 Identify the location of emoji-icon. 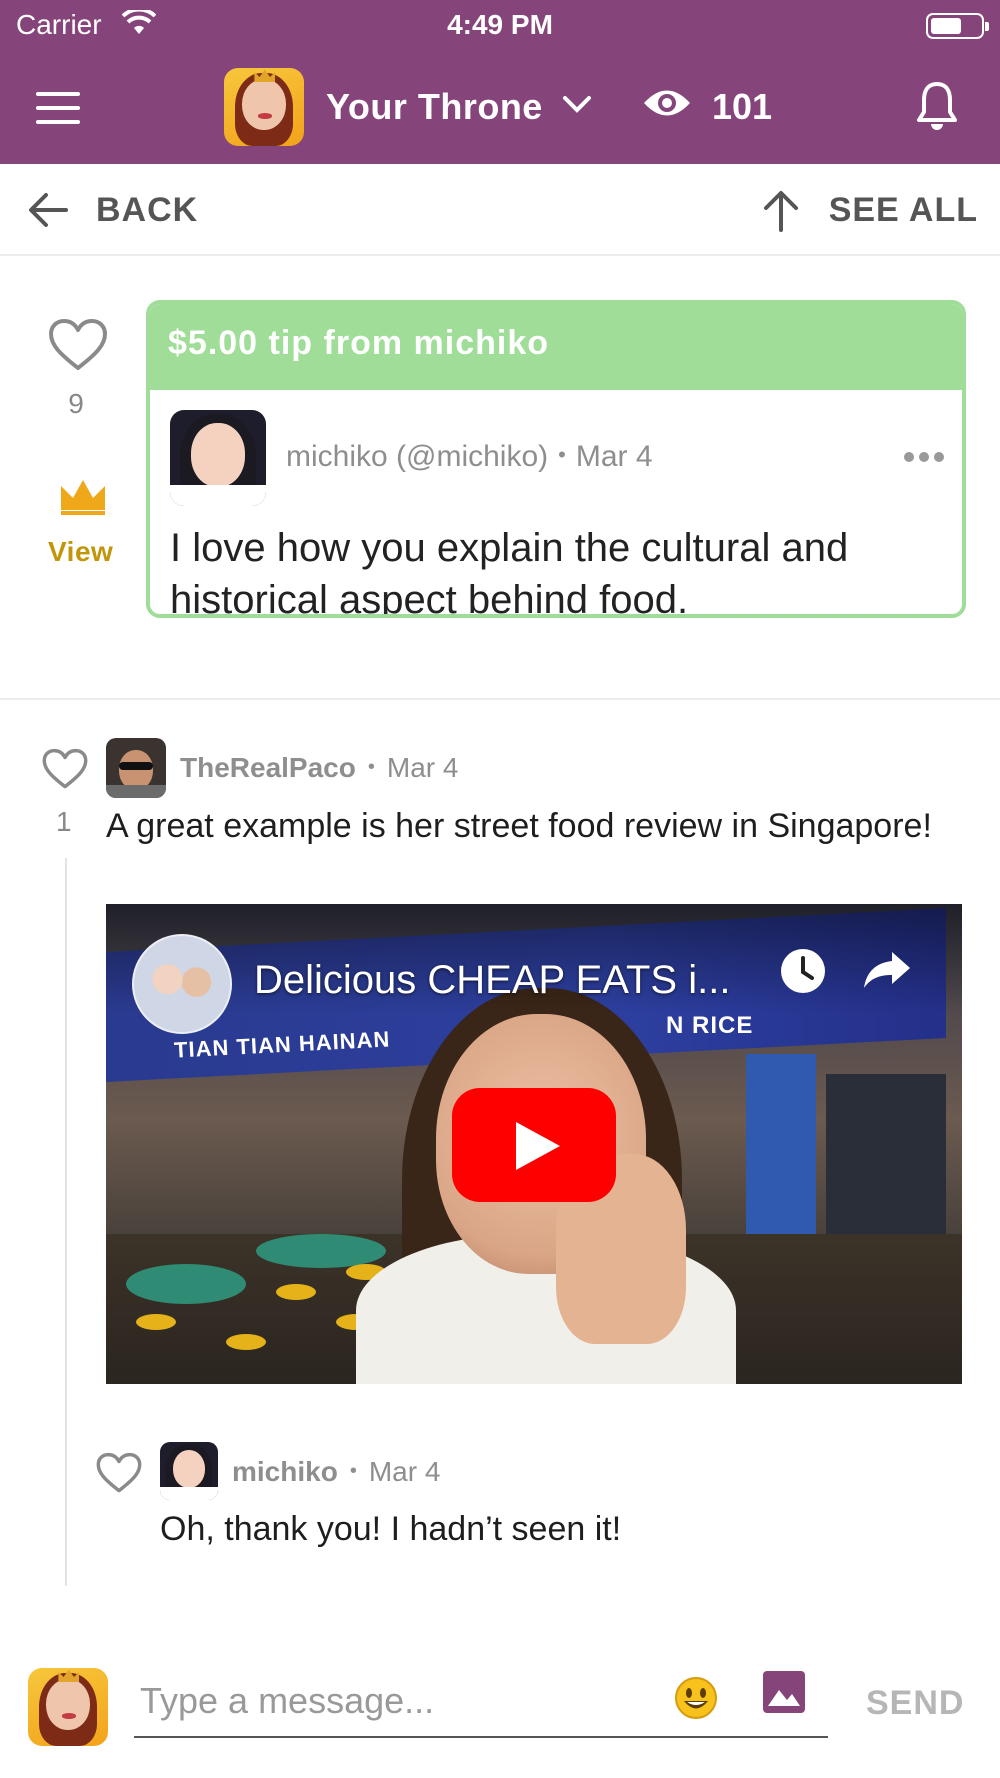
(696, 1700).